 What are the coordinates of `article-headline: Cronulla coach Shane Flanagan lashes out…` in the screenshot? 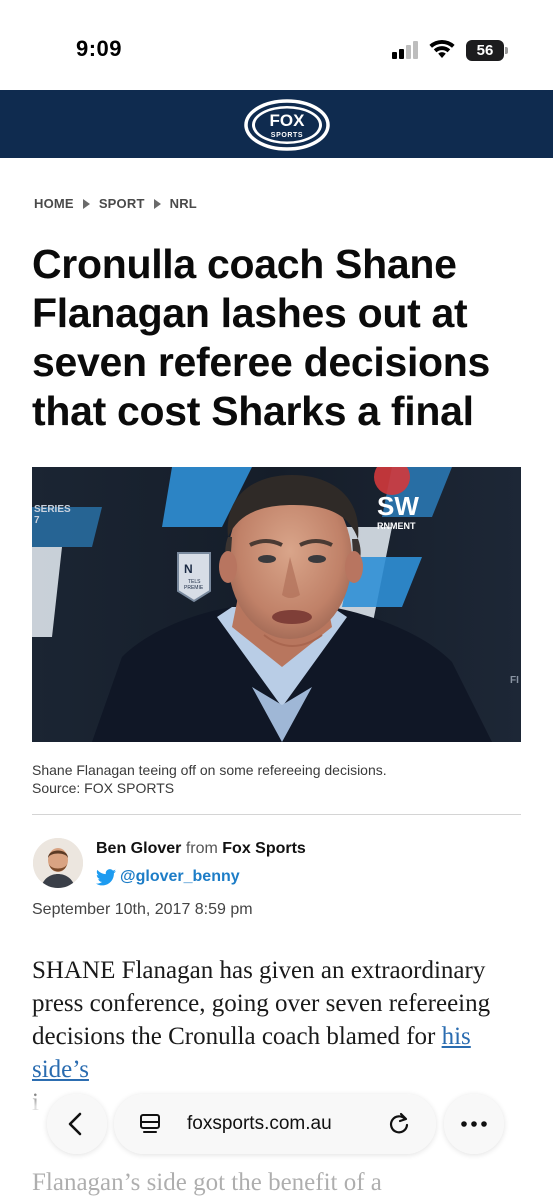 It's located at (261, 337).